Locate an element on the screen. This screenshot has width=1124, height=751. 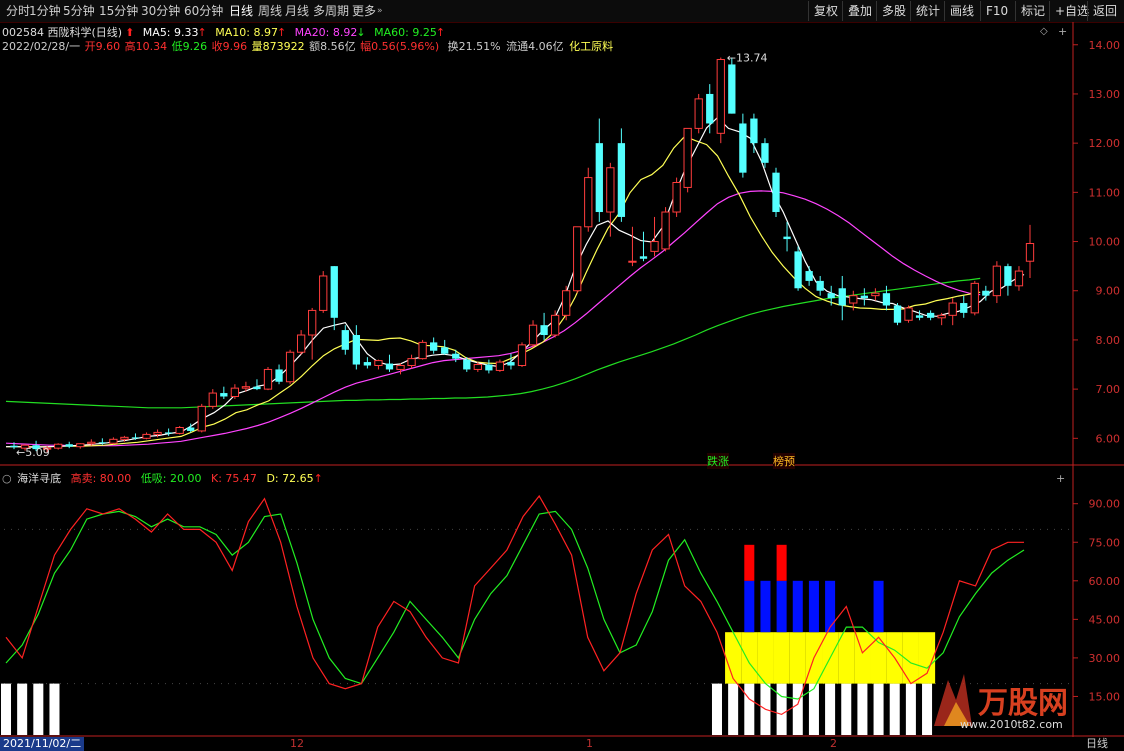
ind-add-icon: + is located at coordinates (1060, 478).